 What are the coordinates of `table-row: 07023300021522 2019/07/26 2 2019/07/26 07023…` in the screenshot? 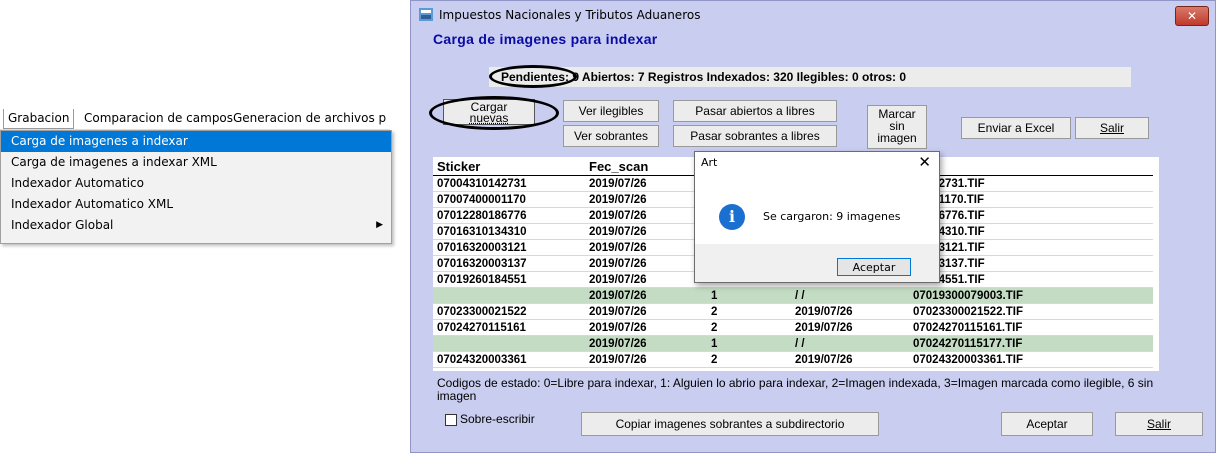 It's located at (793, 311).